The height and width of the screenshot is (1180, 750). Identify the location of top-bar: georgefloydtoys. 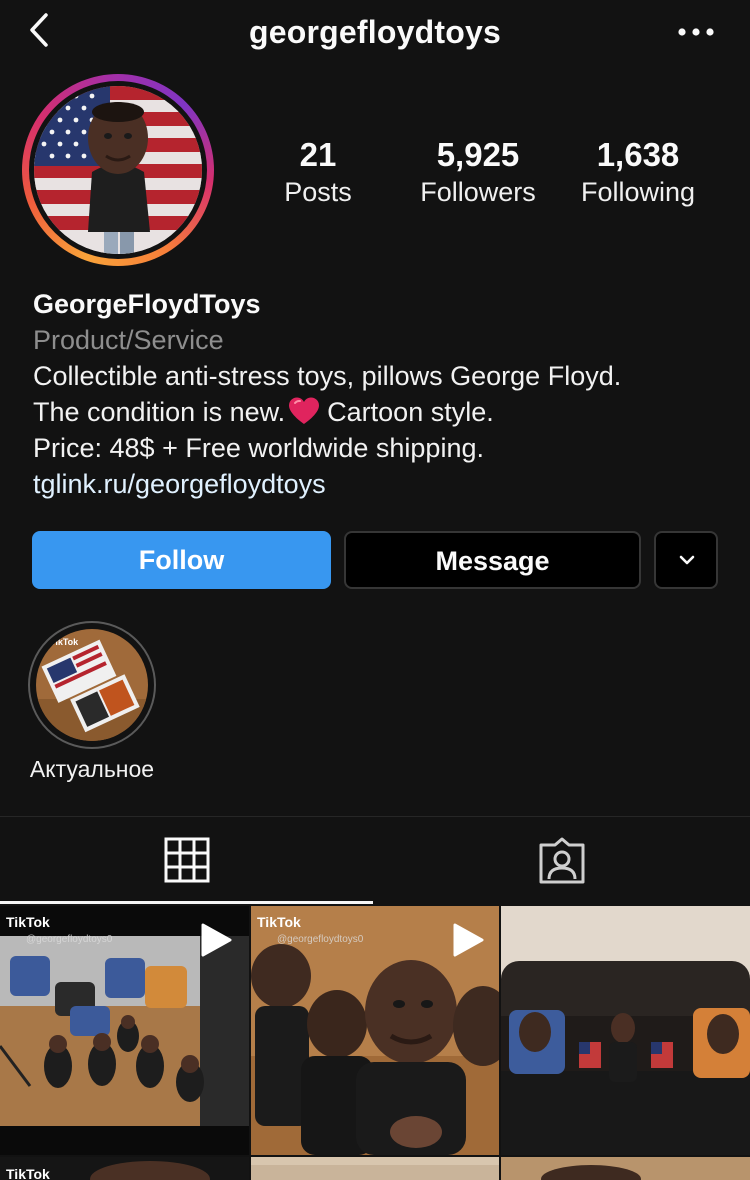
(375, 32).